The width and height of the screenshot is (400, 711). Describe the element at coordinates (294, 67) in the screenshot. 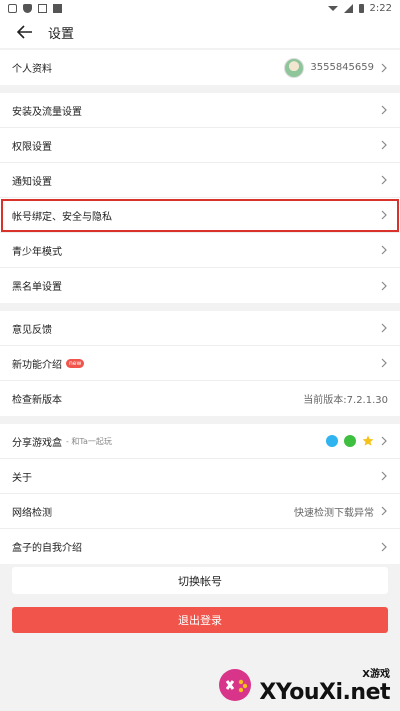

I see `avatar` at that location.